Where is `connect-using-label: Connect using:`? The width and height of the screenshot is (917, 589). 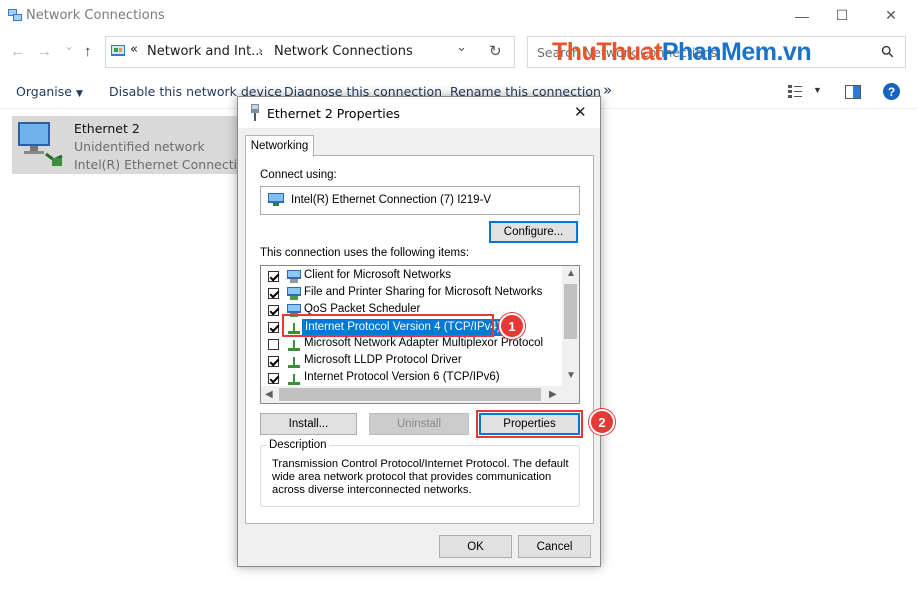 connect-using-label: Connect using: is located at coordinates (298, 175).